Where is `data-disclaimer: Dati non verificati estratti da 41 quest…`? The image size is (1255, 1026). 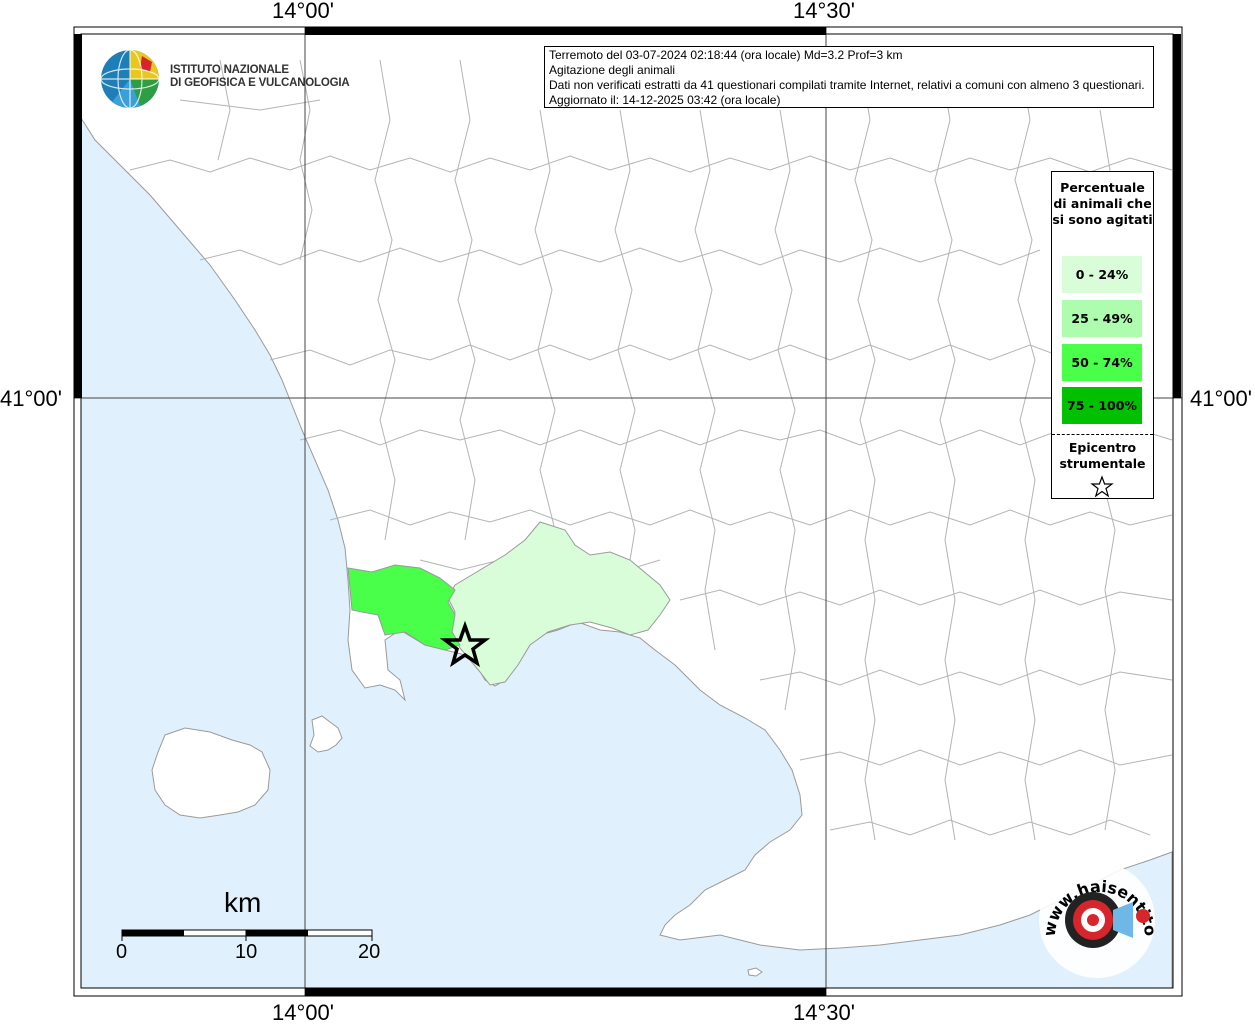
data-disclaimer: Dati non verificati estratti da 41 quest… is located at coordinates (847, 85).